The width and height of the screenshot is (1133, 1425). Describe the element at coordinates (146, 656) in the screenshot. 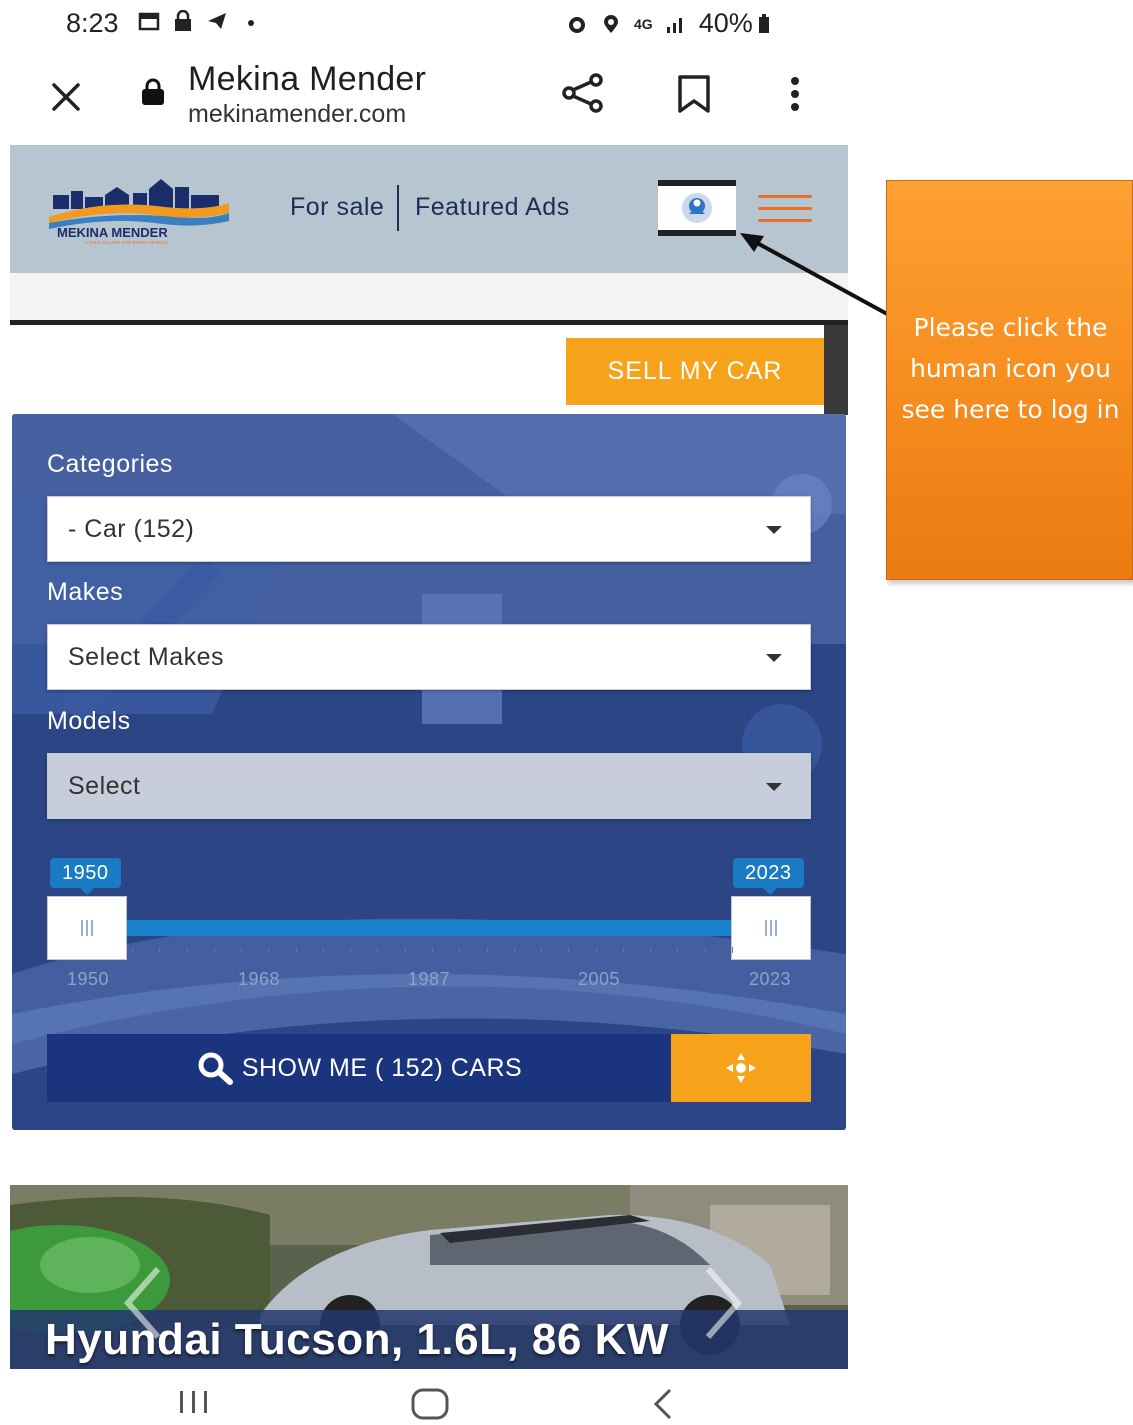

I see `makes-placeholder: Select Makes` at that location.